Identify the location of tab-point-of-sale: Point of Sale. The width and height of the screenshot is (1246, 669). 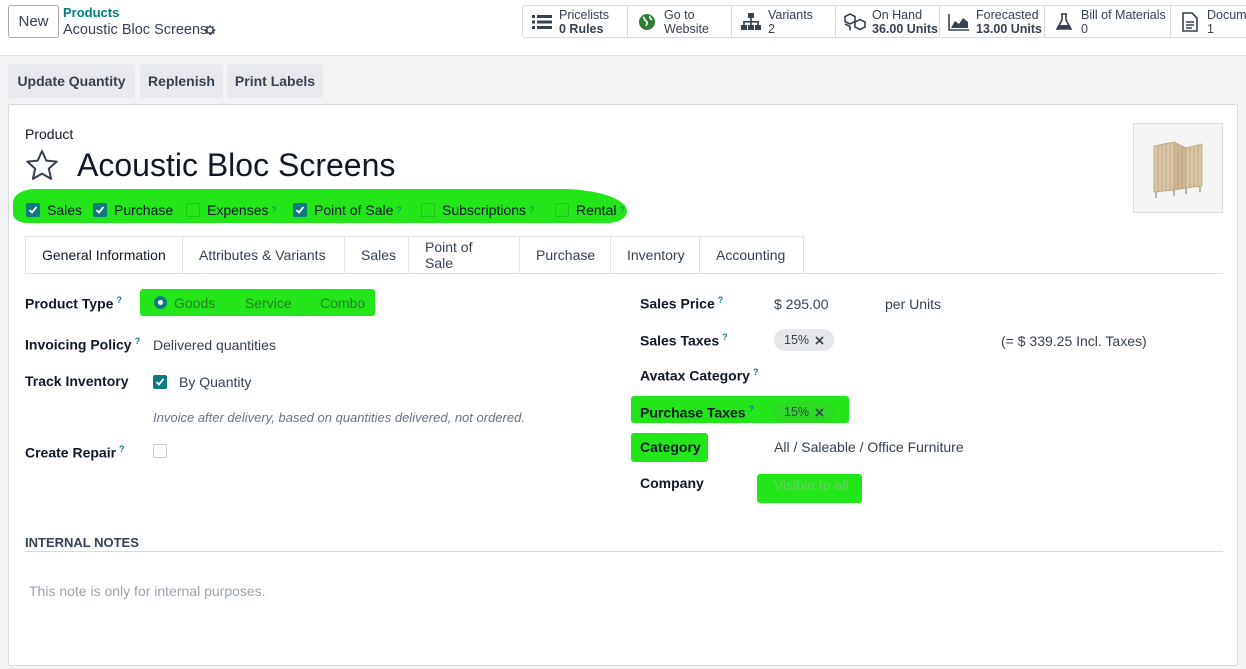
(464, 255).